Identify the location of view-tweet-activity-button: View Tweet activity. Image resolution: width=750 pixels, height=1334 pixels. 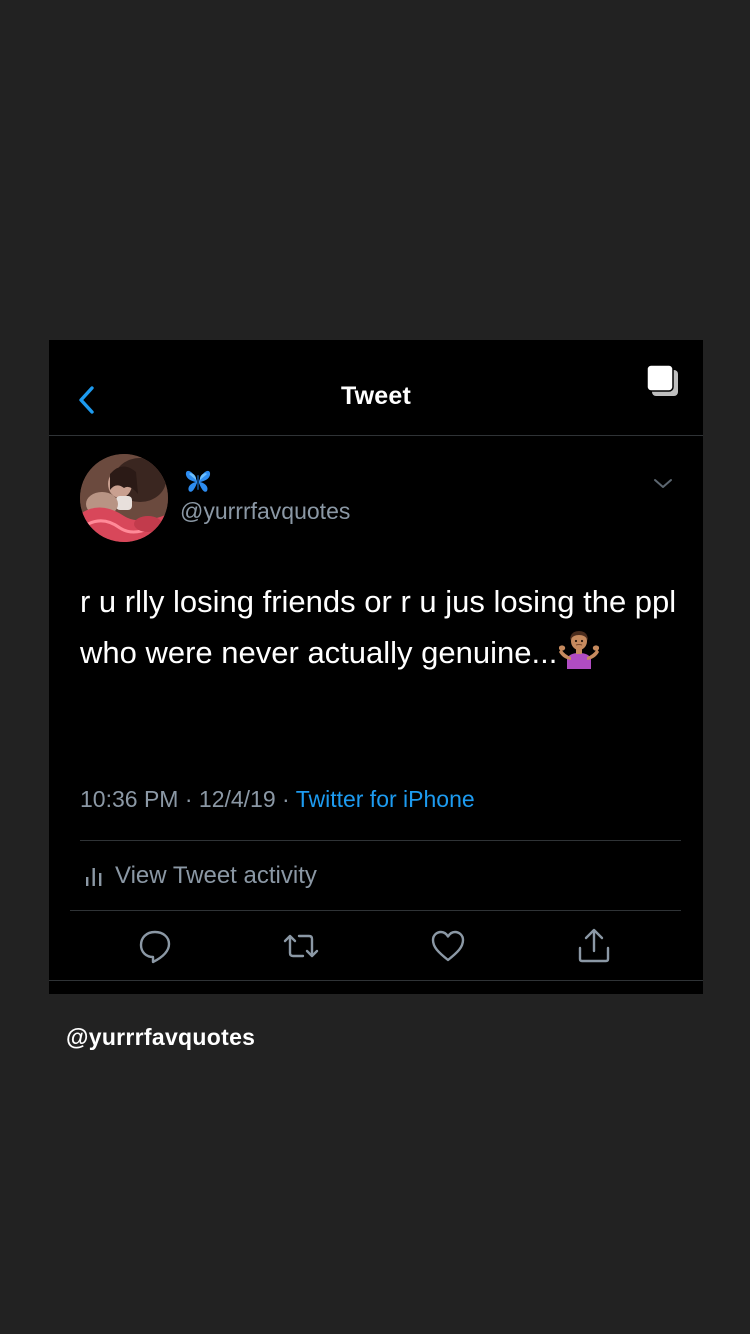
(201, 876).